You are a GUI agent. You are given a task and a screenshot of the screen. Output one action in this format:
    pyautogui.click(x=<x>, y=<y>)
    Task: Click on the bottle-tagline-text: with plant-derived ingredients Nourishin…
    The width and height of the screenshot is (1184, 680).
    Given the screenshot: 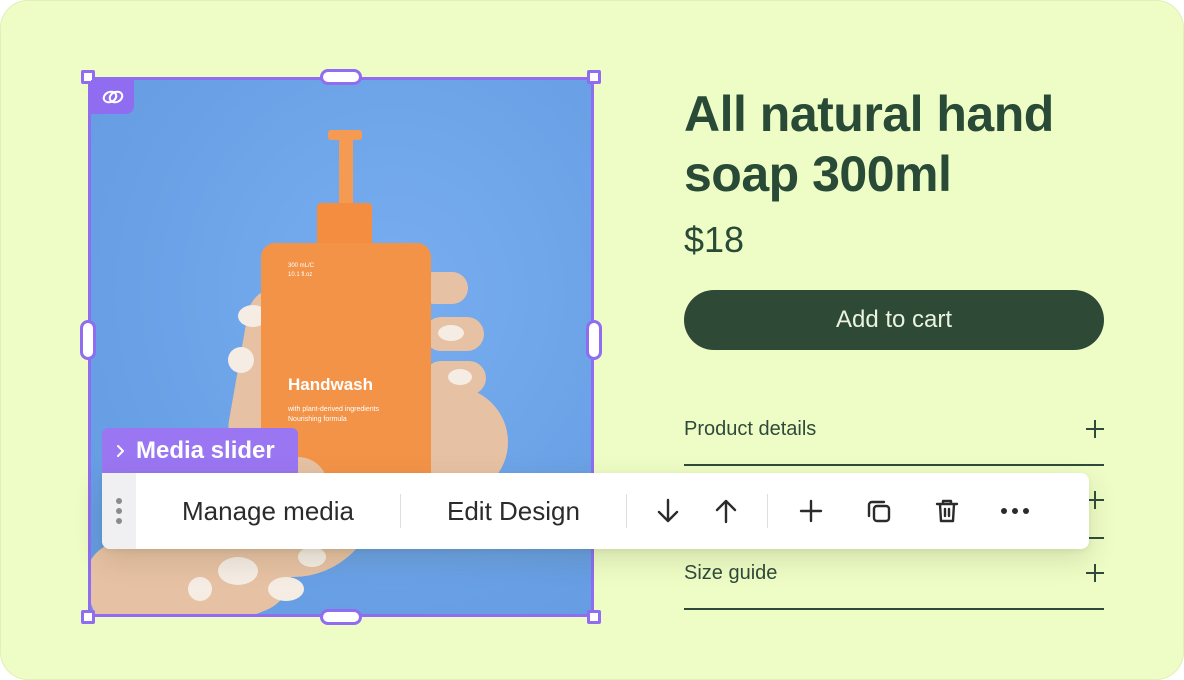 What is the action you would take?
    pyautogui.click(x=334, y=414)
    